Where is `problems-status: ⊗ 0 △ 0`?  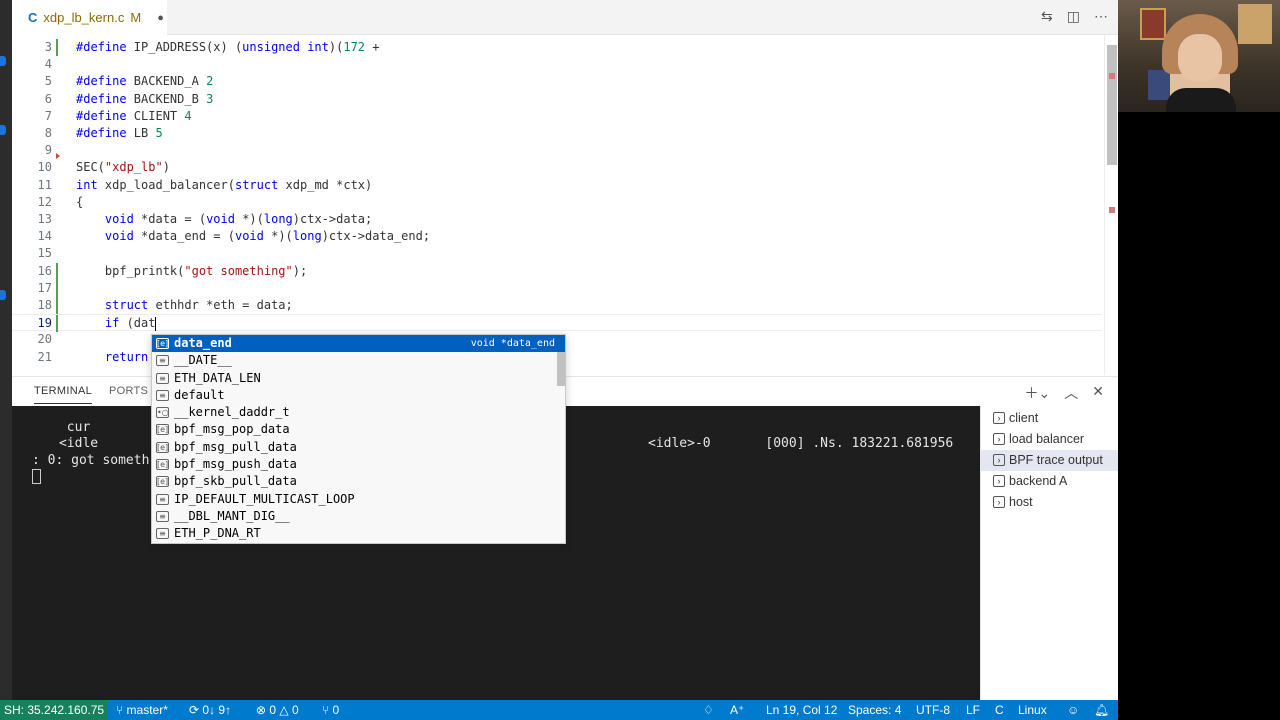
problems-status: ⊗ 0 △ 0 is located at coordinates (277, 710).